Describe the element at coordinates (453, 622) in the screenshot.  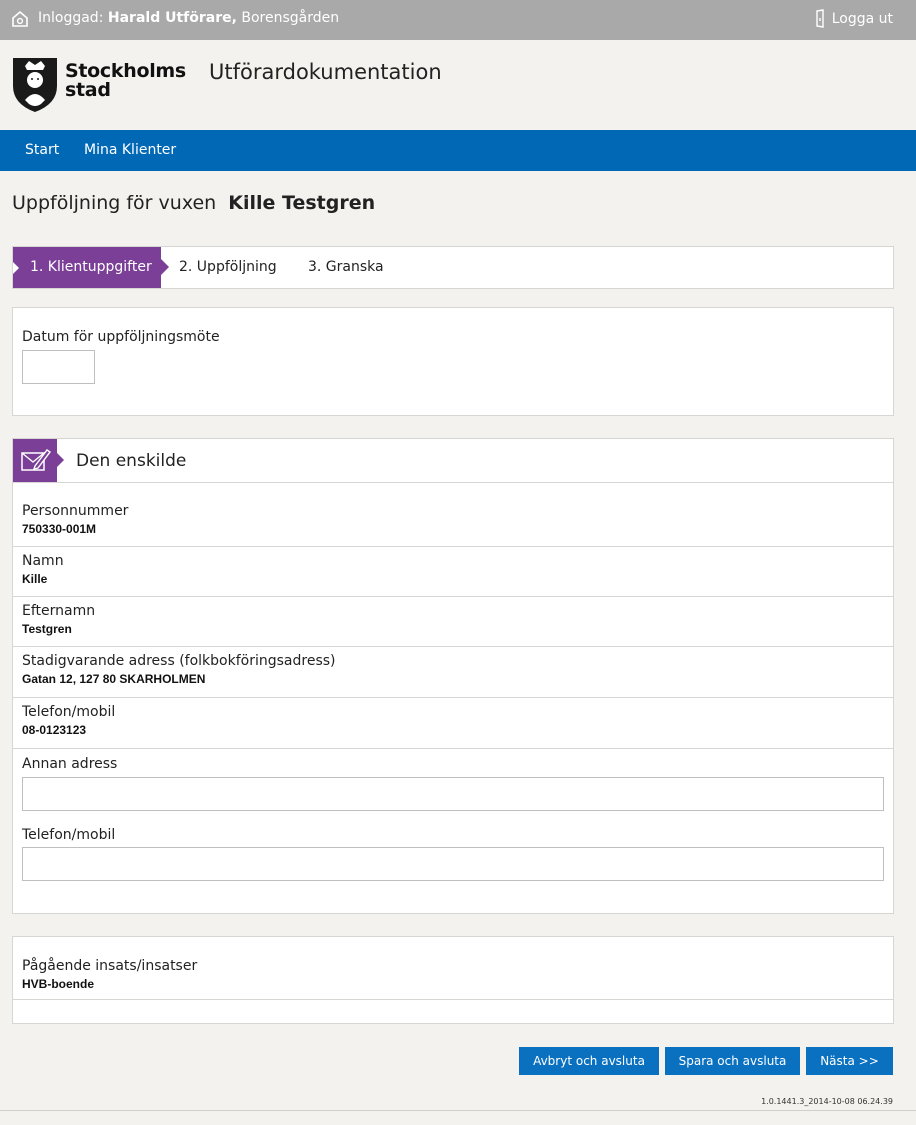
I see `field-efternamn: Efternamn Testgren` at that location.